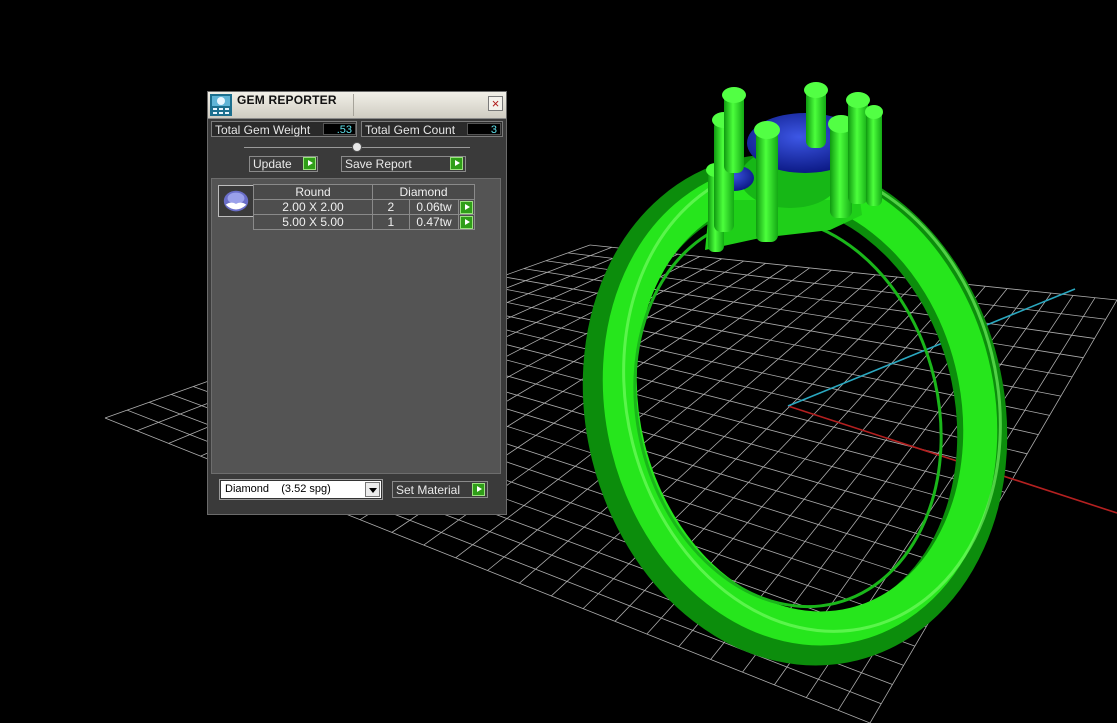 This screenshot has width=1117, height=723. I want to click on material-header: Diamond, so click(423, 192).